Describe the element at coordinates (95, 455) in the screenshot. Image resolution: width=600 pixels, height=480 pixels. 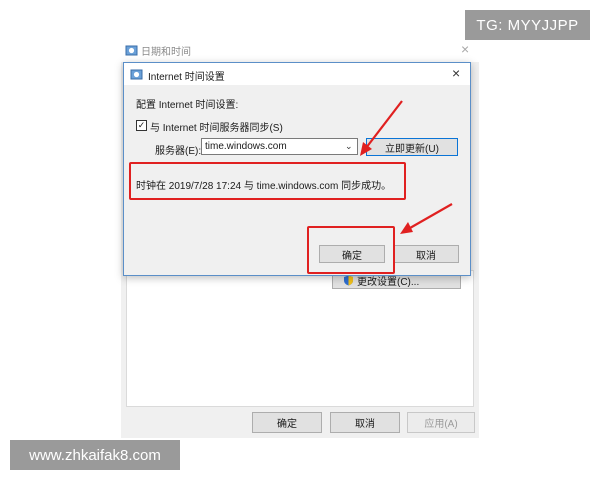
I see `watermark-url: www.zhkaifak8.com` at that location.